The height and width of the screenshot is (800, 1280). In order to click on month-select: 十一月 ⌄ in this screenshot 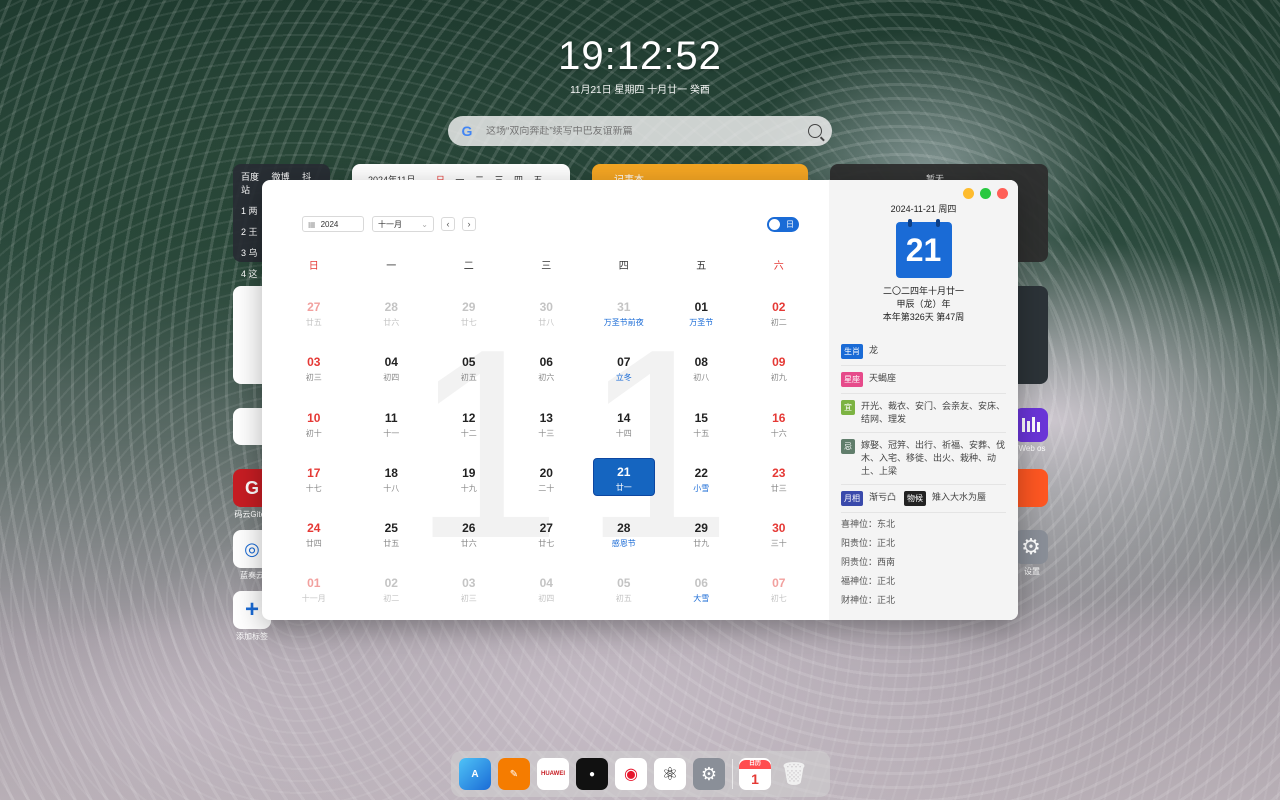, I will do `click(403, 224)`.